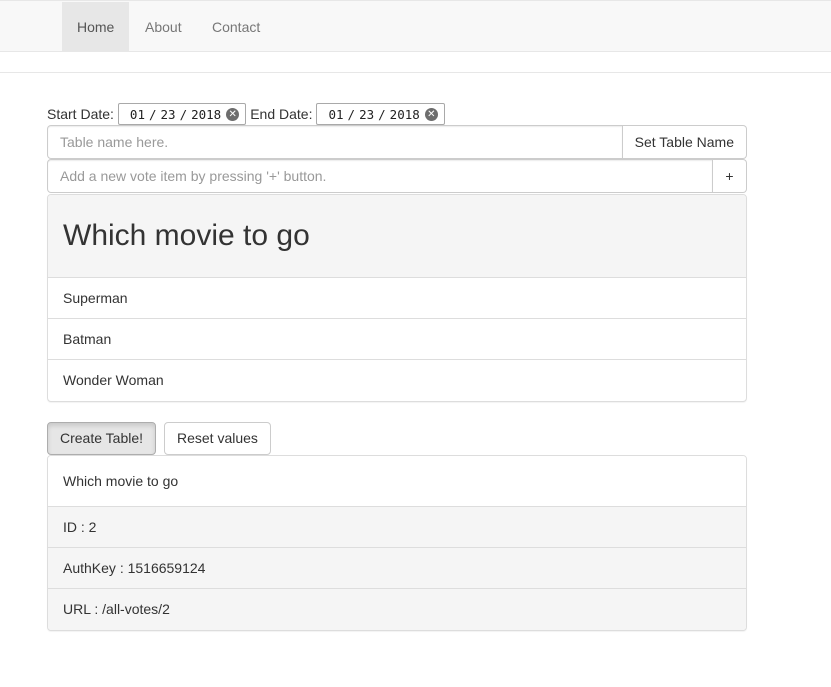  I want to click on start-day: 23, so click(168, 114).